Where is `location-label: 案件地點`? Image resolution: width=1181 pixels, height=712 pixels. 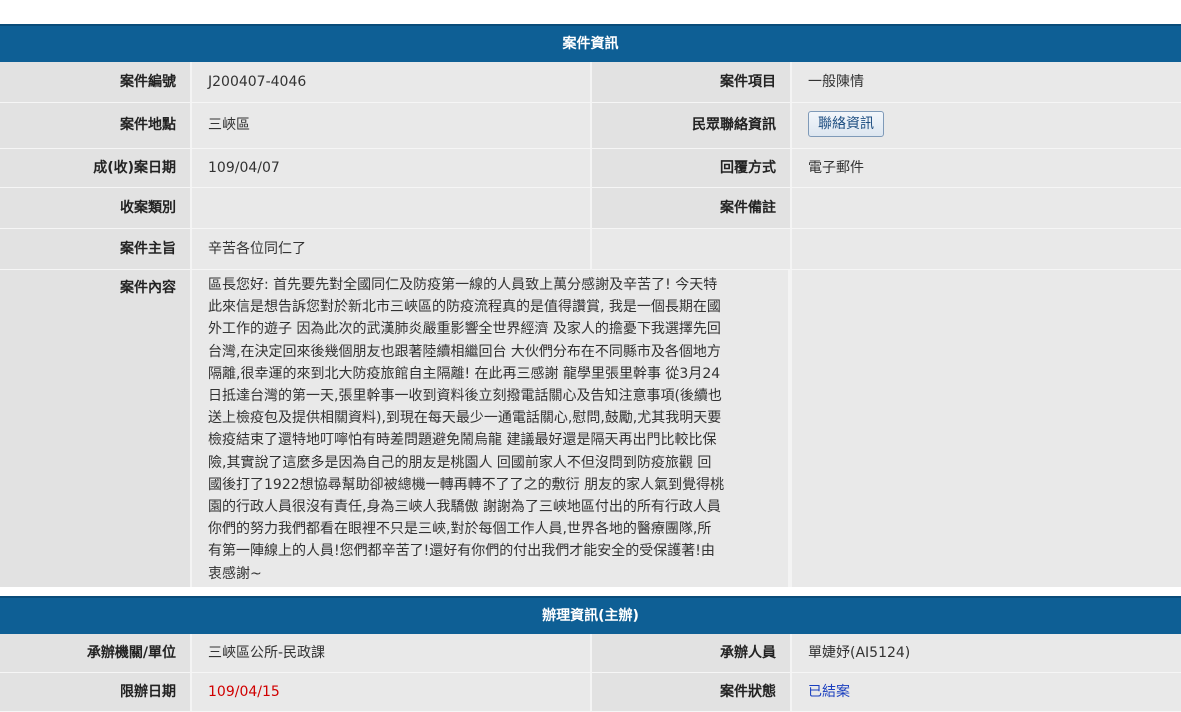 location-label: 案件地點 is located at coordinates (95, 126).